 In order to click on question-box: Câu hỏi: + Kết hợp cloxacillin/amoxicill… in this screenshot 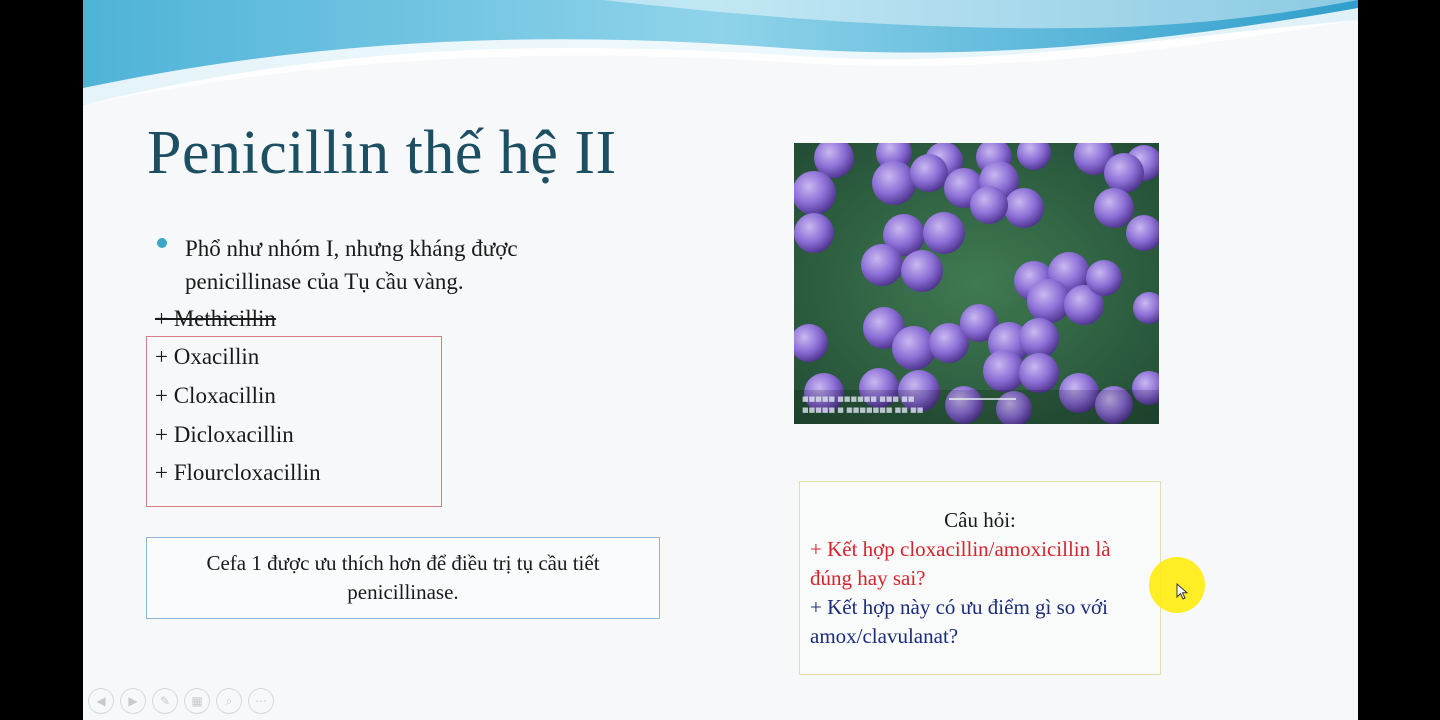, I will do `click(980, 578)`.